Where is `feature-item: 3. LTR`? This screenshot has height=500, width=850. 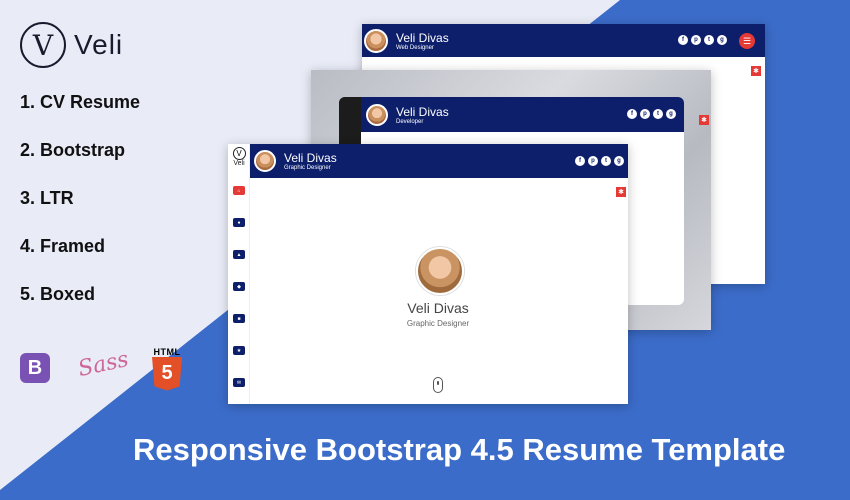
feature-item: 3. LTR is located at coordinates (47, 198).